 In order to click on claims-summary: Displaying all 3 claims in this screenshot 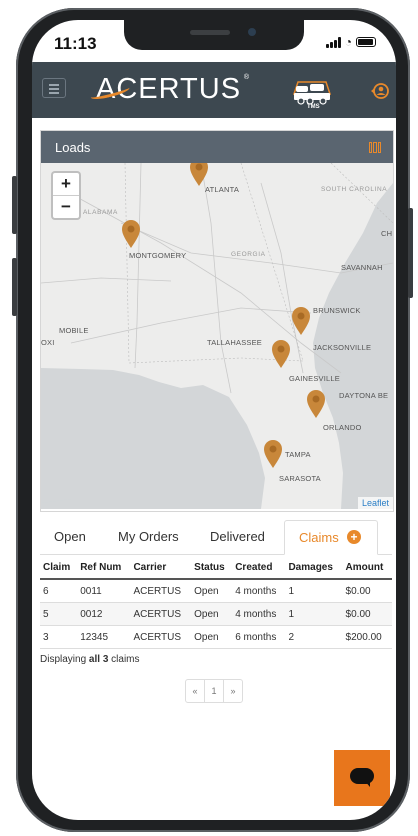, I will do `click(90, 659)`.